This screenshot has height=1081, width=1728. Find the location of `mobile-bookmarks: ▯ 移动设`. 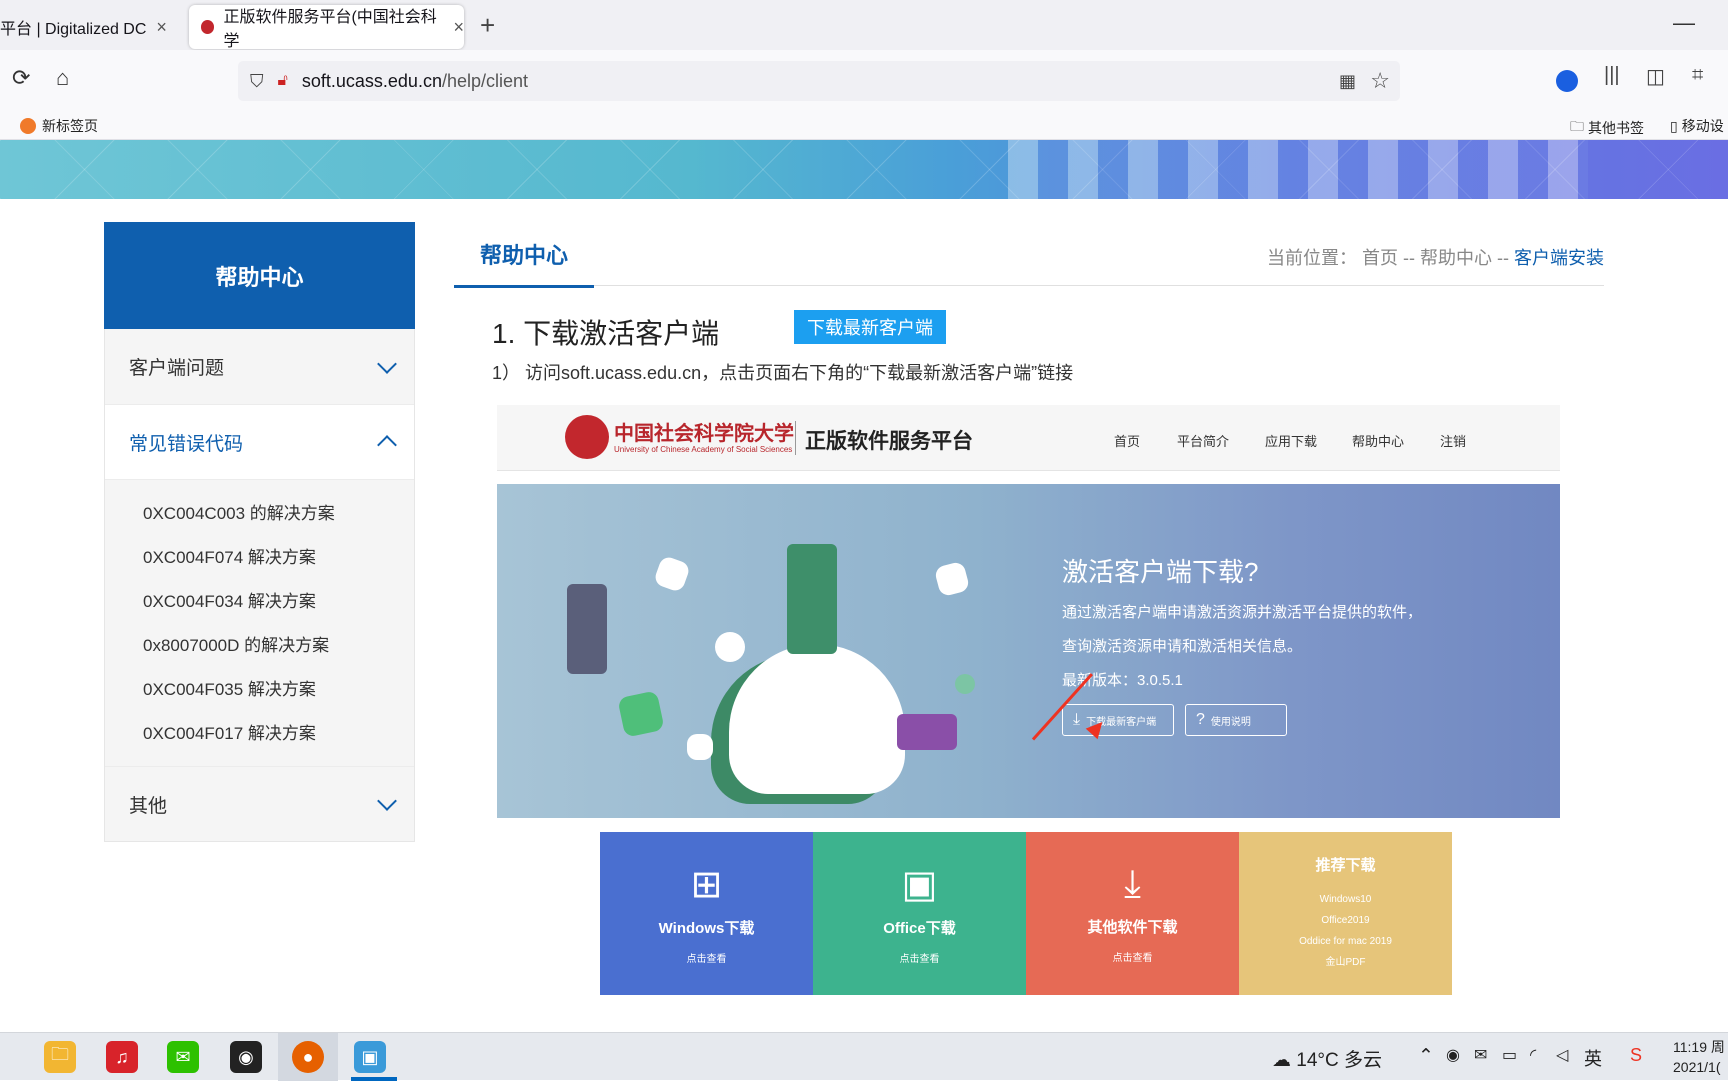

mobile-bookmarks: ▯ 移动设 is located at coordinates (1697, 126).